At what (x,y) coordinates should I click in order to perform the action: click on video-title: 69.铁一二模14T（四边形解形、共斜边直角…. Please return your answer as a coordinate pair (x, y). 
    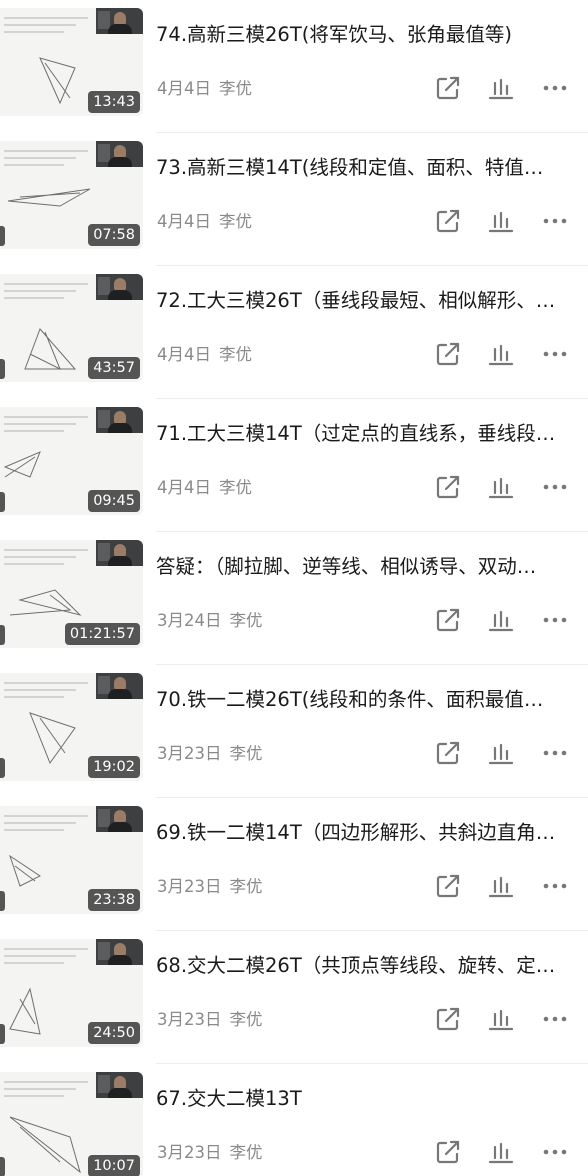
    Looking at the image, I should click on (366, 833).